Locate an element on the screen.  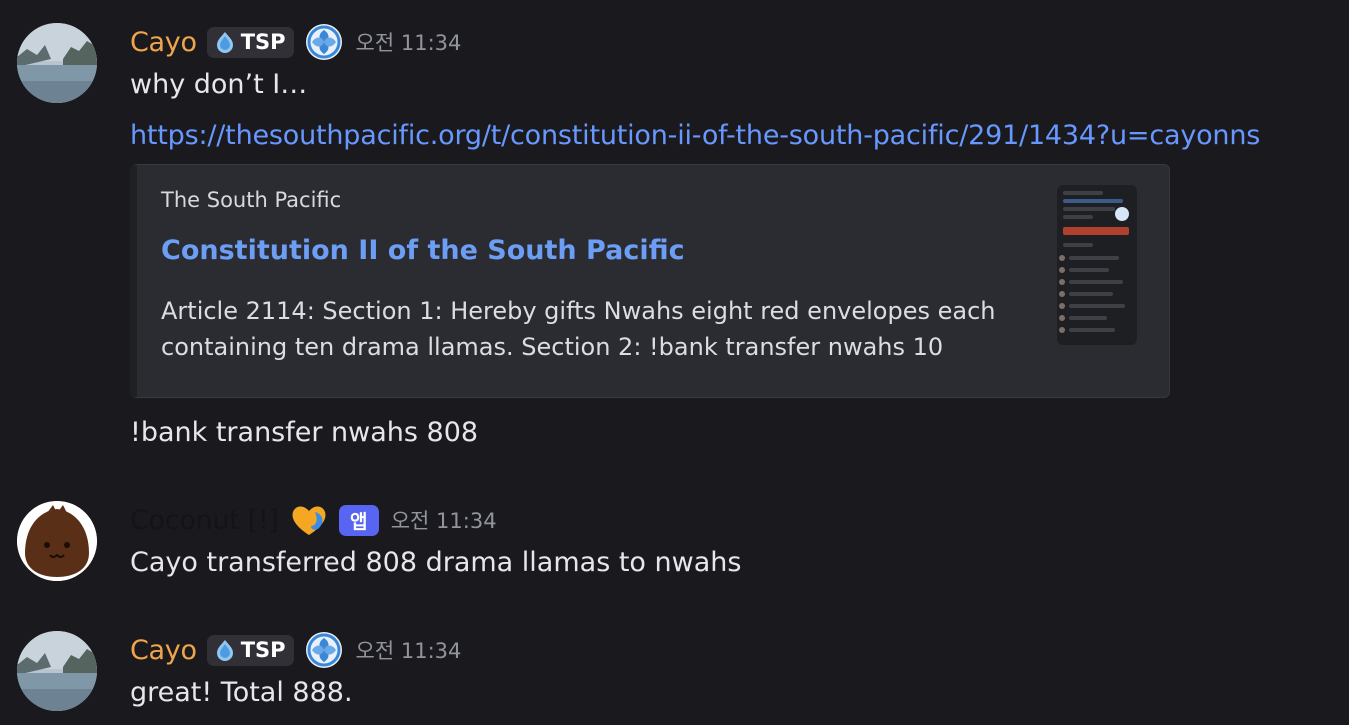
embed-provider: The South Pacific is located at coordinates (251, 200).